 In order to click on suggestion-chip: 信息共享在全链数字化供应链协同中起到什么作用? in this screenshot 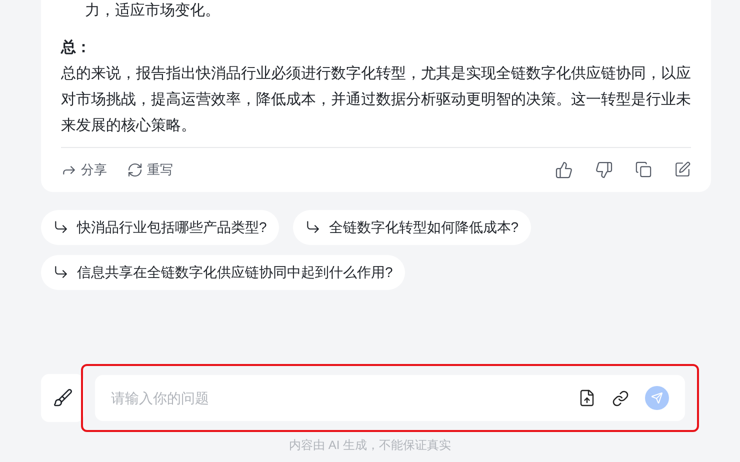, I will do `click(223, 272)`.